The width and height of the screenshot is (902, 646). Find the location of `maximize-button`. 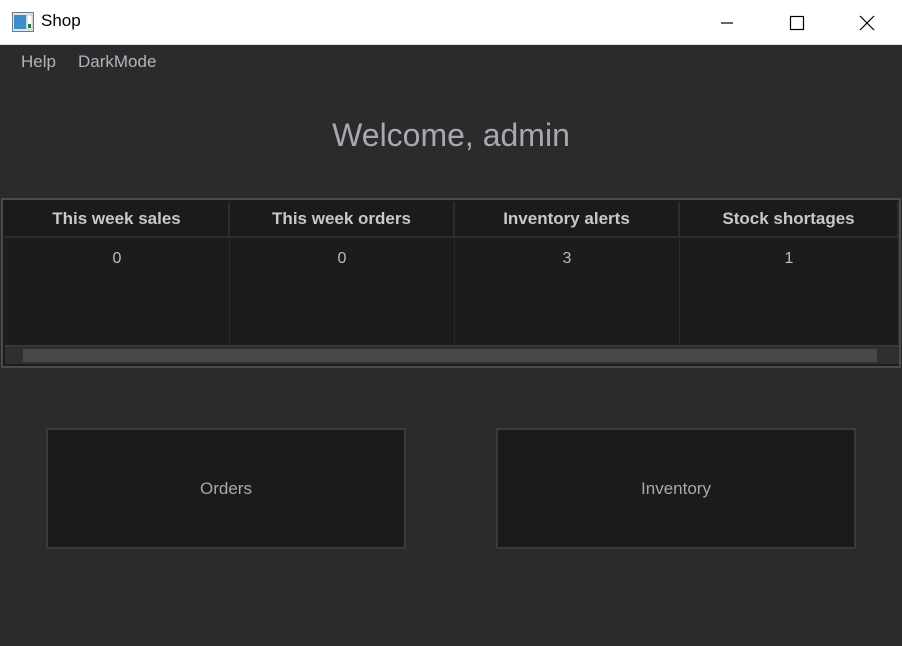

maximize-button is located at coordinates (797, 22).